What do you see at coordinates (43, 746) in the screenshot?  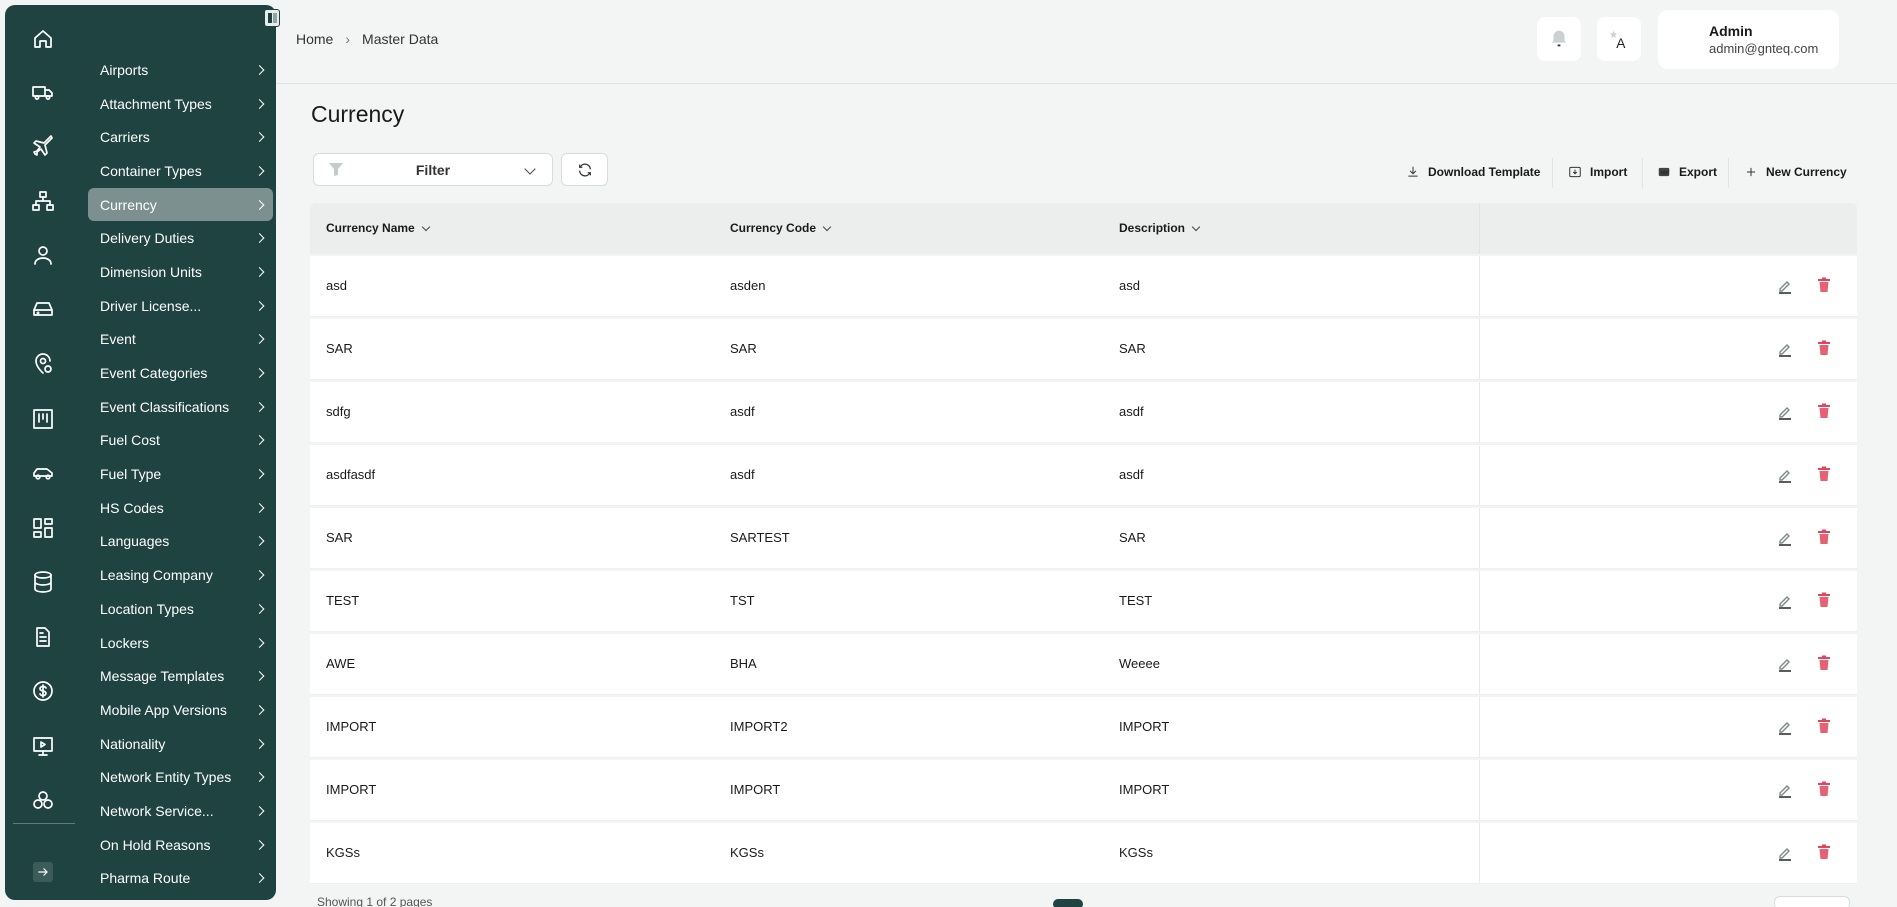 I see `monitor-icon` at bounding box center [43, 746].